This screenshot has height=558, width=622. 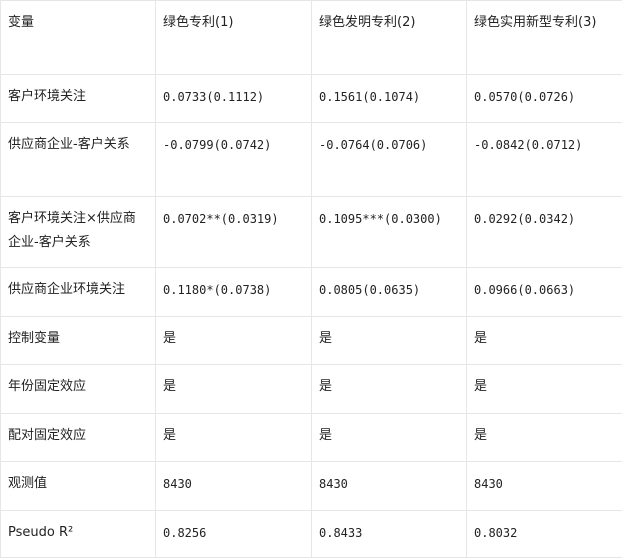 I want to click on row-label: 客户环境关注×供应商企业-客户关系, so click(x=78, y=232).